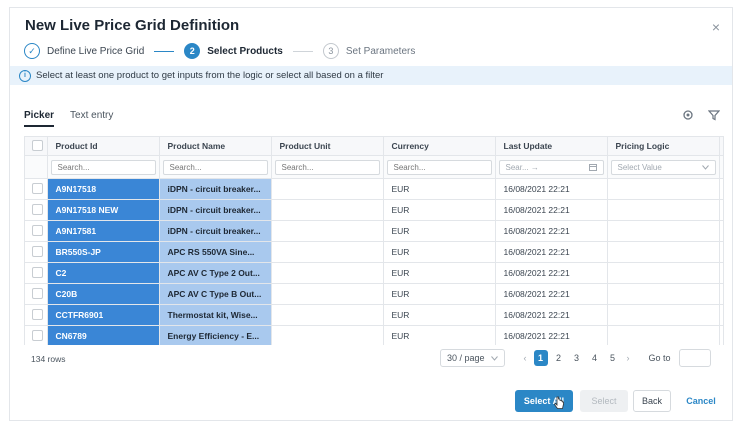 The height and width of the screenshot is (426, 738). I want to click on column-header-last-update: Last Update, so click(551, 146).